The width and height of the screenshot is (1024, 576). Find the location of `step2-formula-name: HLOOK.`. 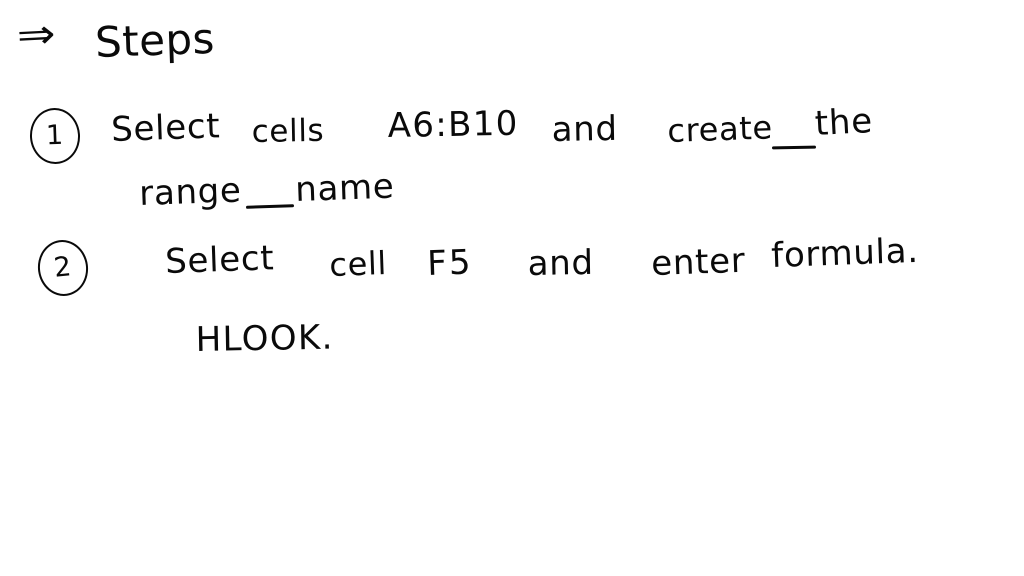

step2-formula-name: HLOOK. is located at coordinates (265, 338).